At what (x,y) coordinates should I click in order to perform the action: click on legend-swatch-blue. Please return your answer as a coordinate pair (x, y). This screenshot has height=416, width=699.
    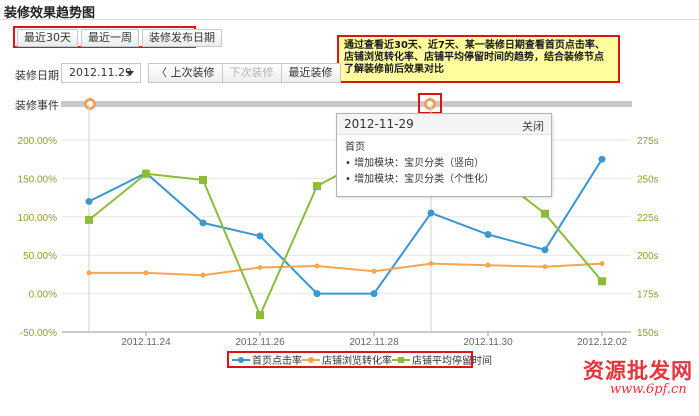
    Looking at the image, I should click on (241, 359).